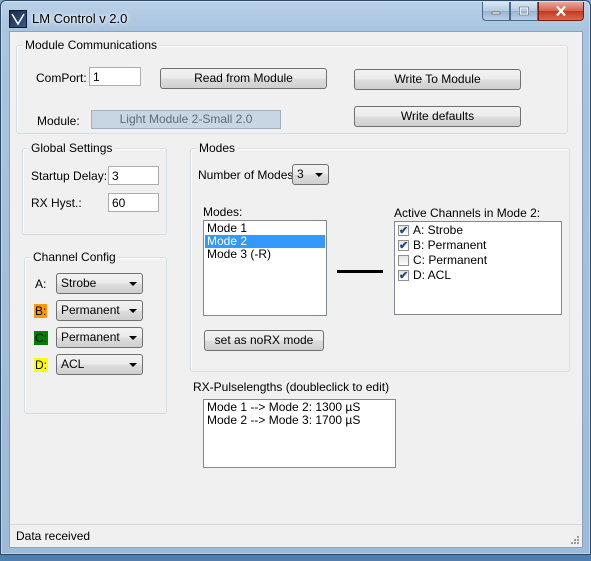 The height and width of the screenshot is (561, 591). What do you see at coordinates (90, 337) in the screenshot?
I see `channel-c-value: Permanent` at bounding box center [90, 337].